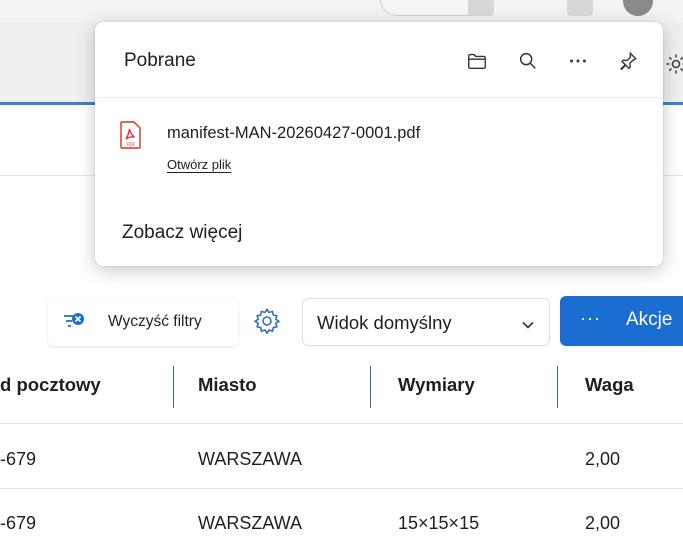  I want to click on pdf-file-icon: PDF, so click(131, 135).